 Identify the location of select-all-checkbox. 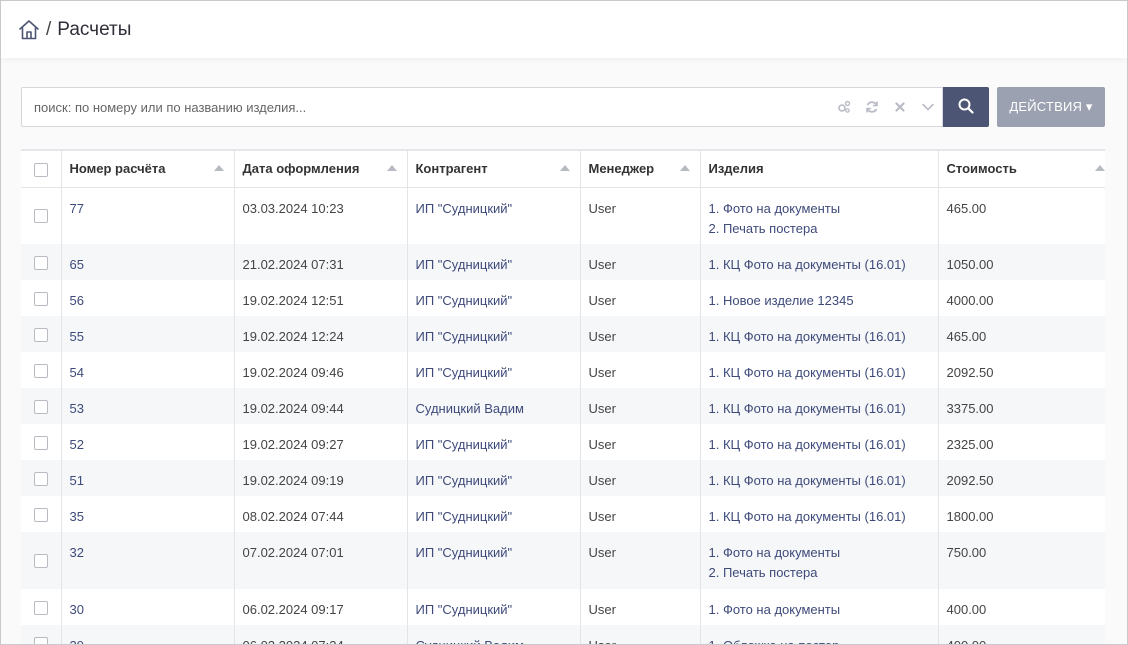
(40, 169).